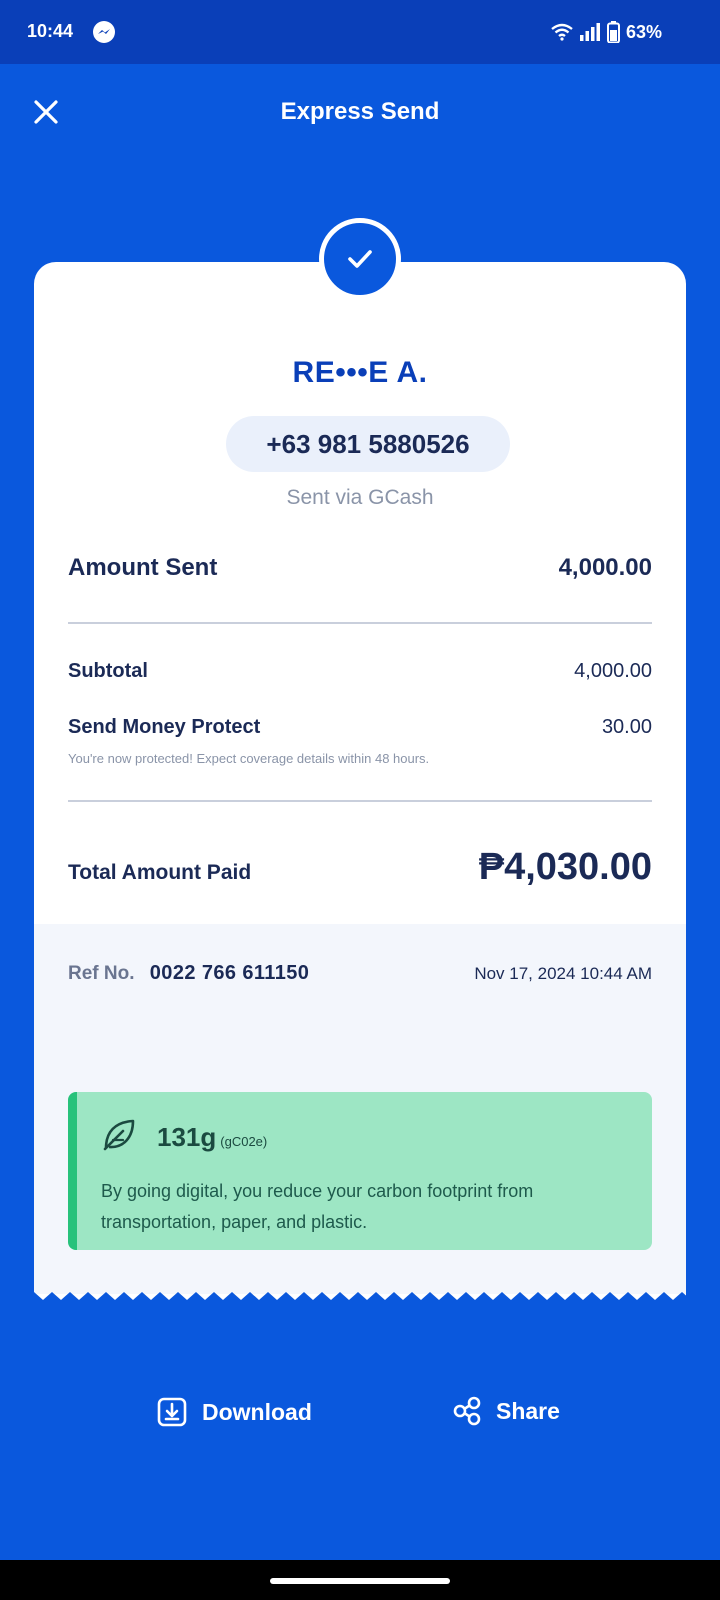 Image resolution: width=720 pixels, height=1600 pixels. I want to click on protect-value: 30.00, so click(626, 727).